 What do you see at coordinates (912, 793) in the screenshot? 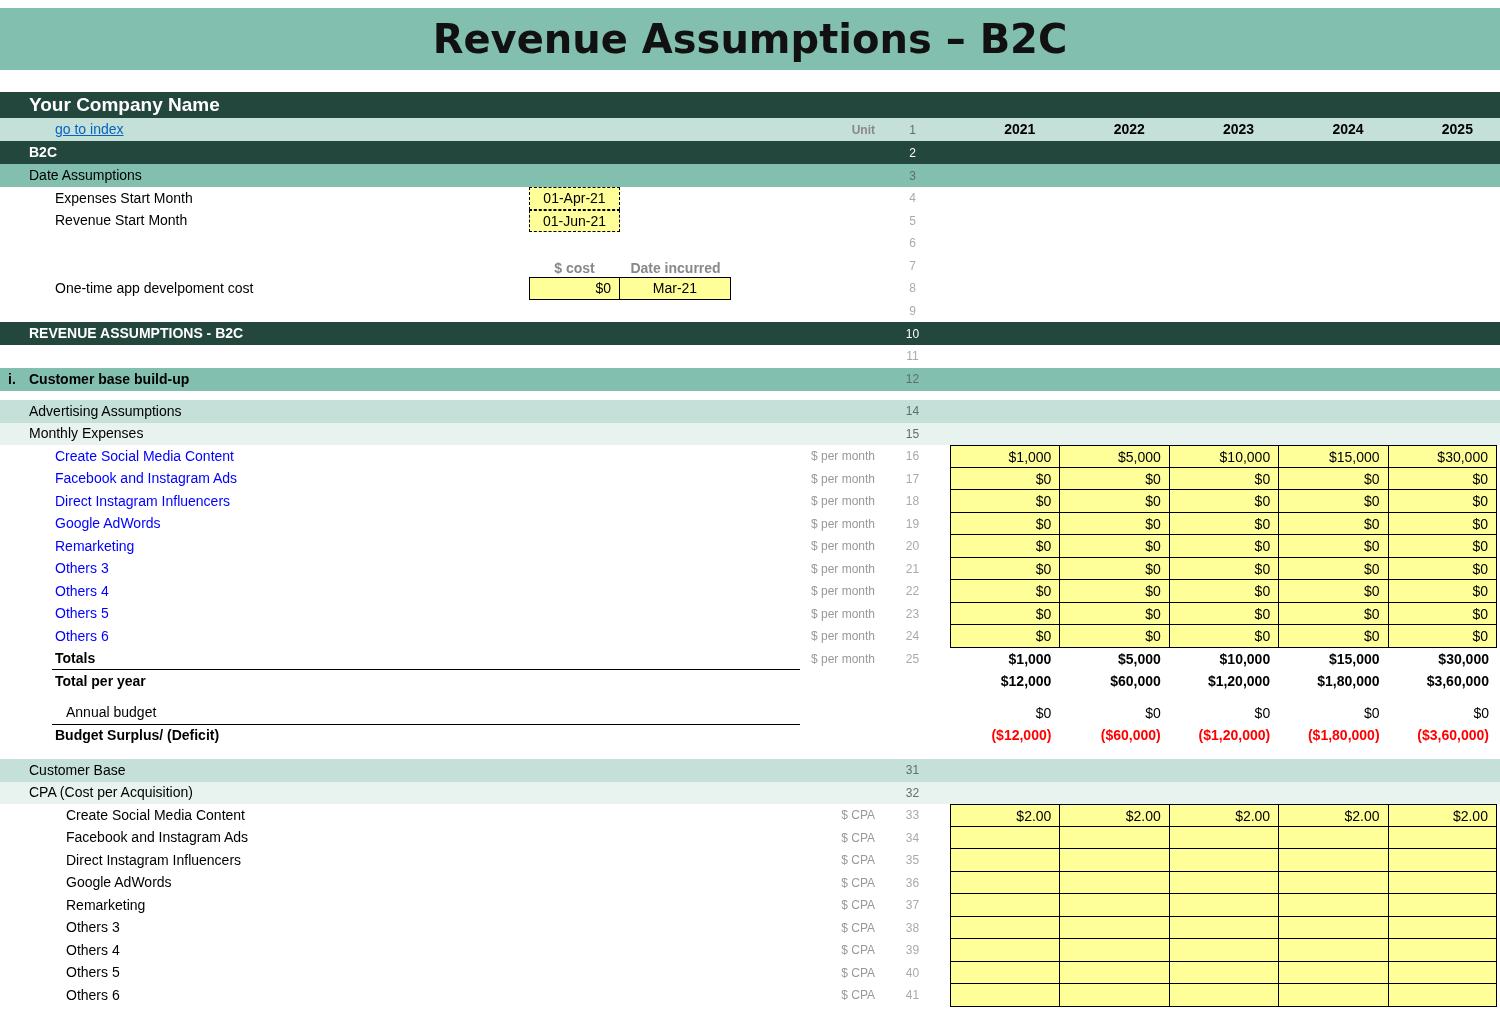
I see `row-number: 32` at bounding box center [912, 793].